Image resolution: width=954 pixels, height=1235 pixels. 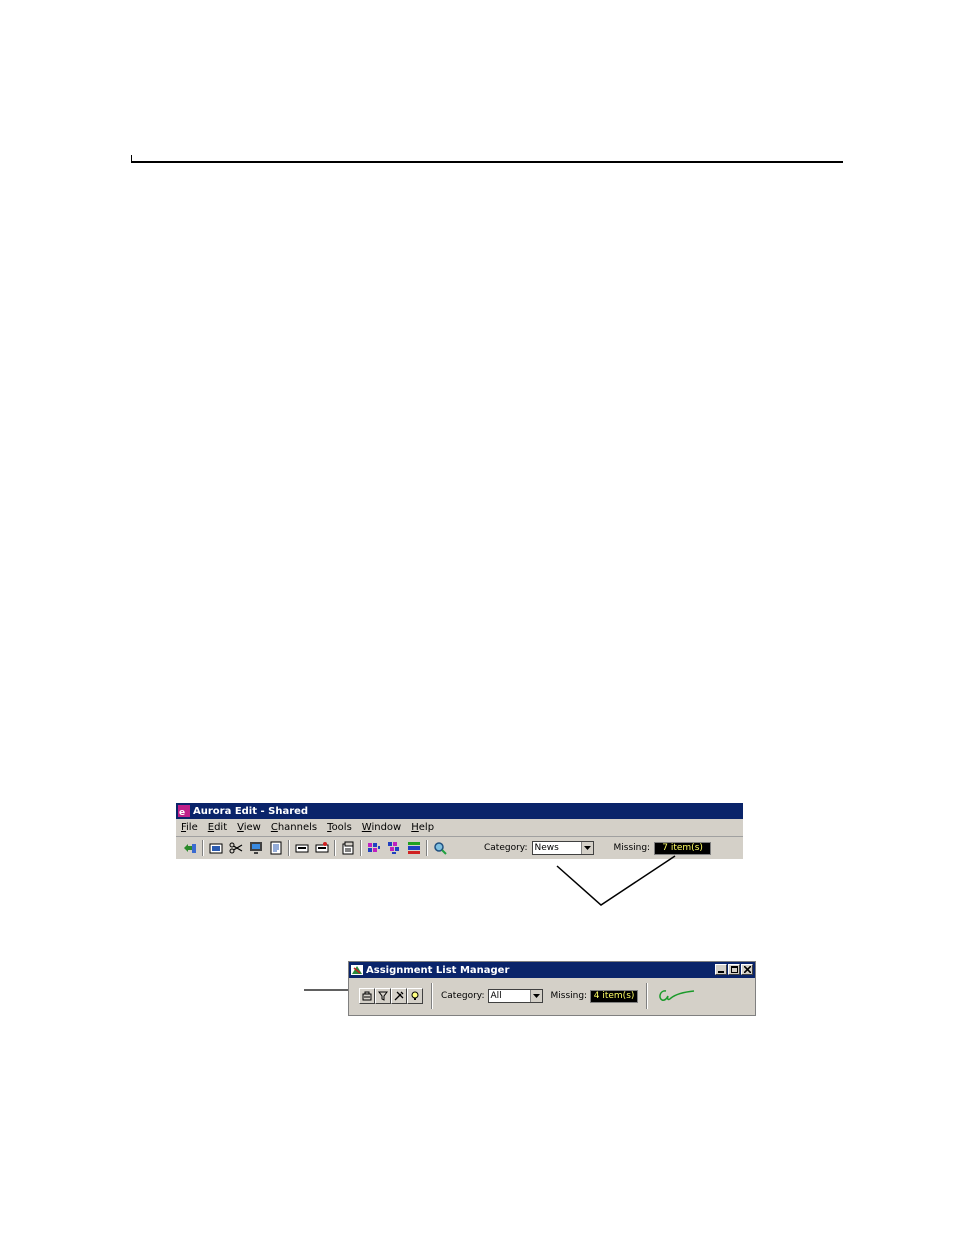 I want to click on callout-lines, so click(x=490, y=923).